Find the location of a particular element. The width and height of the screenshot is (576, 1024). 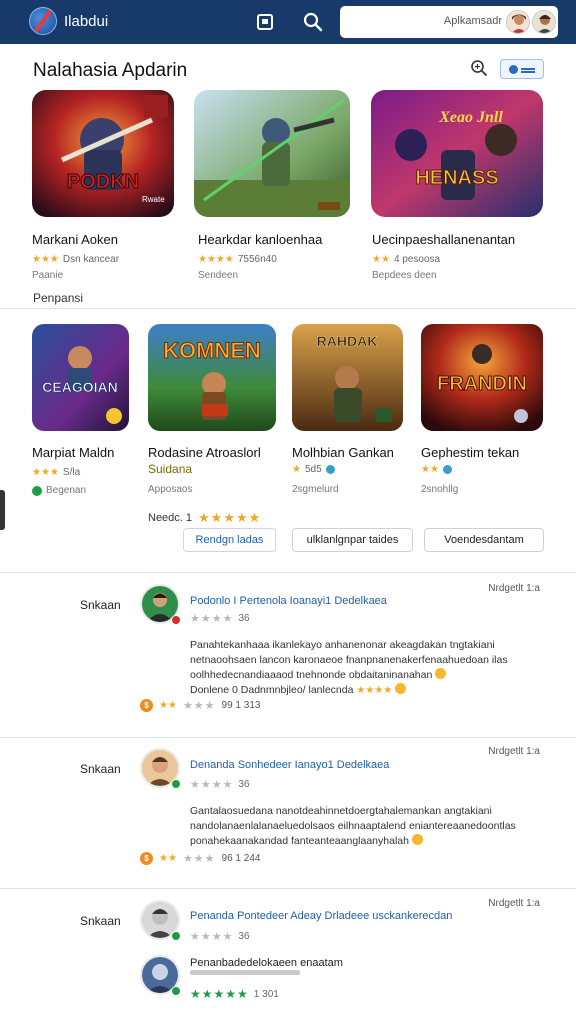

popular-app-meta: ★★★ S/la is located at coordinates (56, 472).